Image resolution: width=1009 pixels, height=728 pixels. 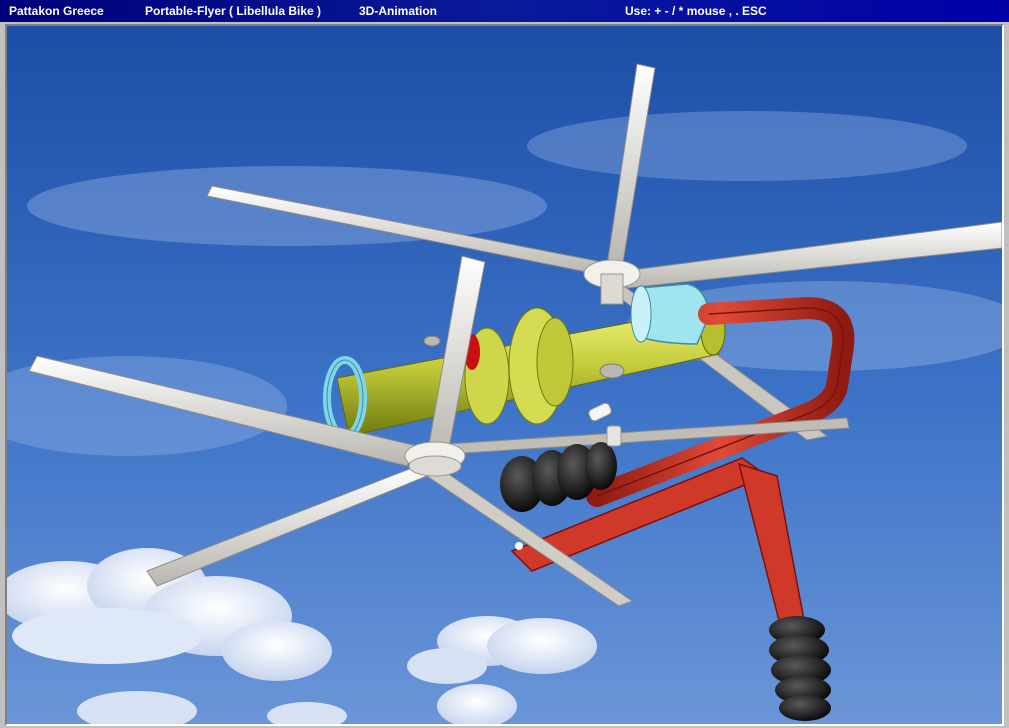 I want to click on rear-duct, so click(x=670, y=314).